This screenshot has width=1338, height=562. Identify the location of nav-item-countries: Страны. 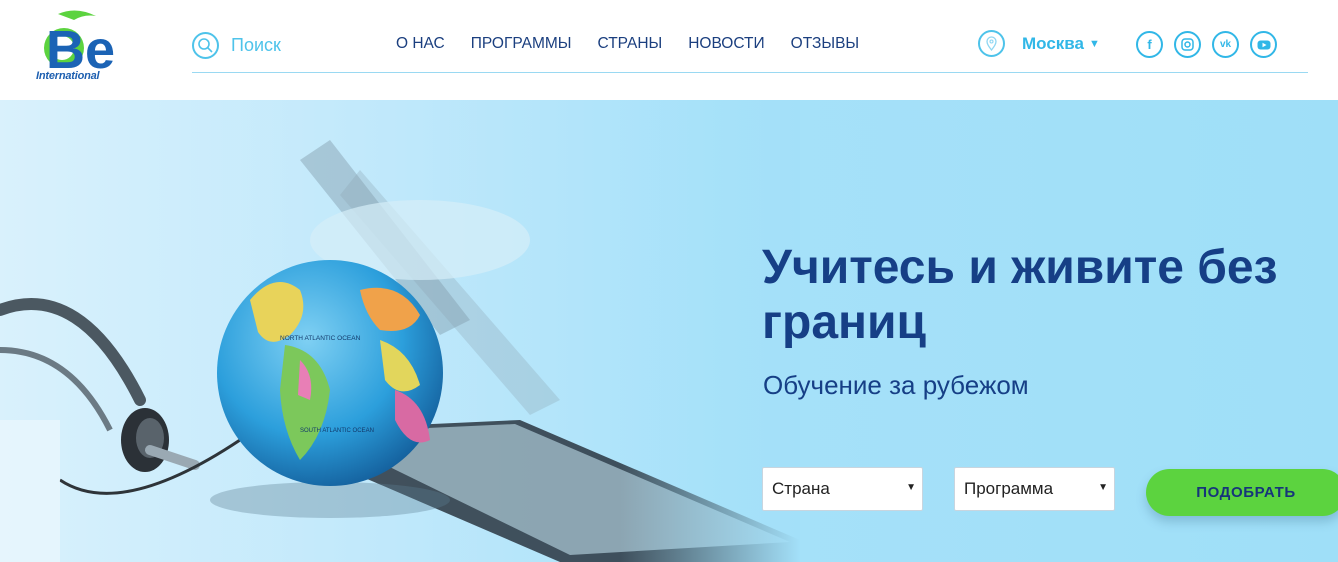
(630, 44).